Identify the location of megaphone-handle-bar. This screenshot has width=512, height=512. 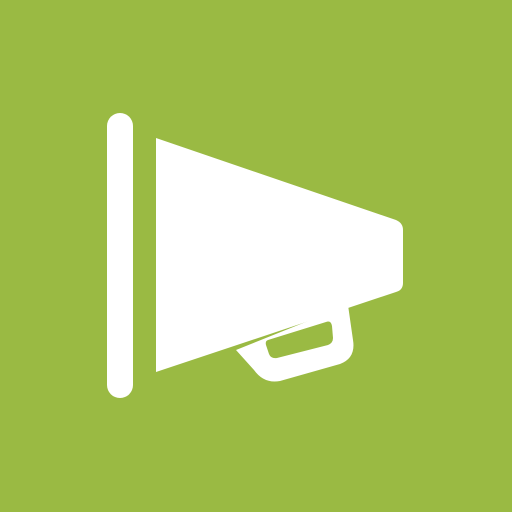
(120, 255).